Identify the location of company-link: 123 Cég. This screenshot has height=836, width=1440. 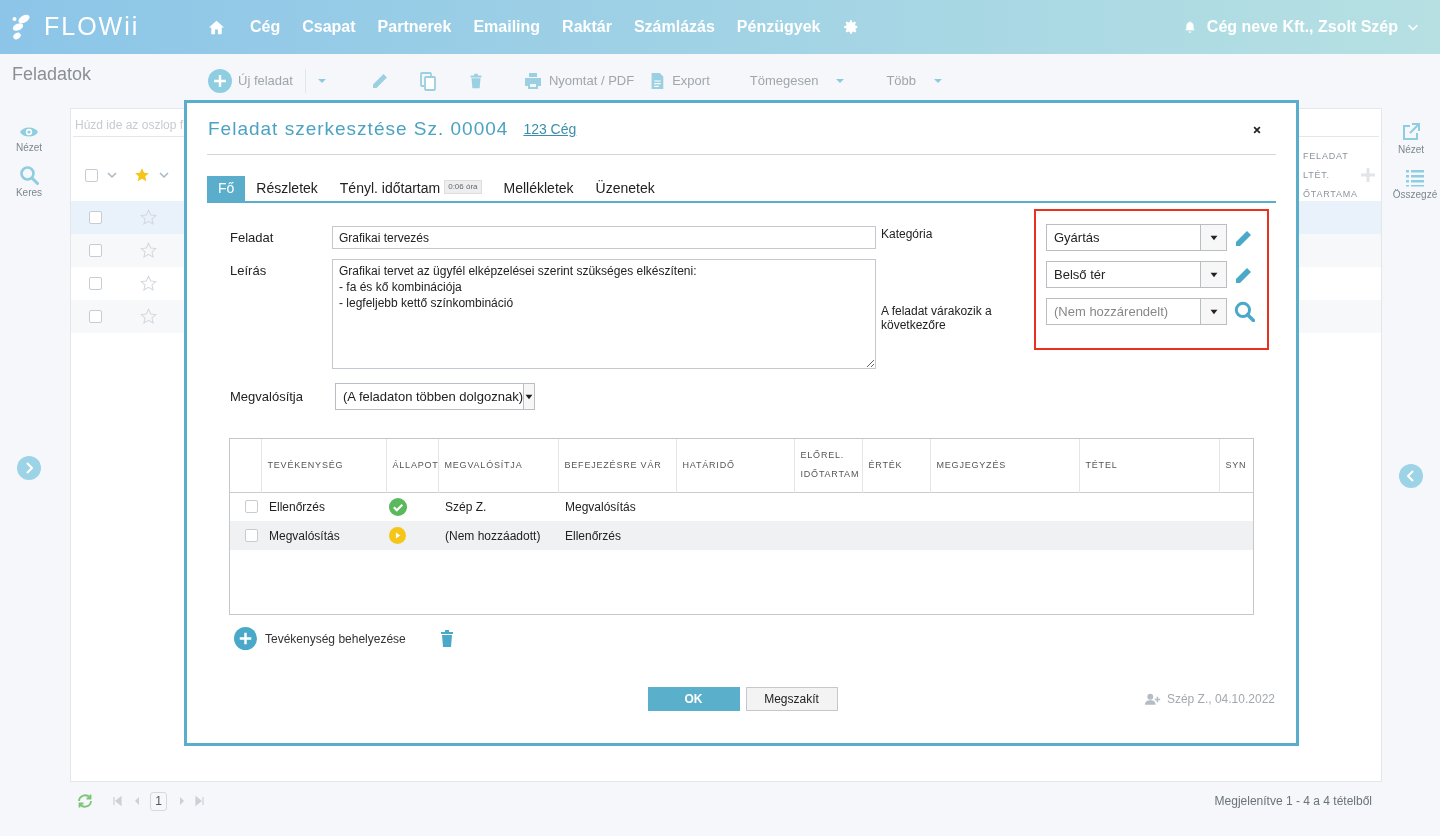
(550, 129).